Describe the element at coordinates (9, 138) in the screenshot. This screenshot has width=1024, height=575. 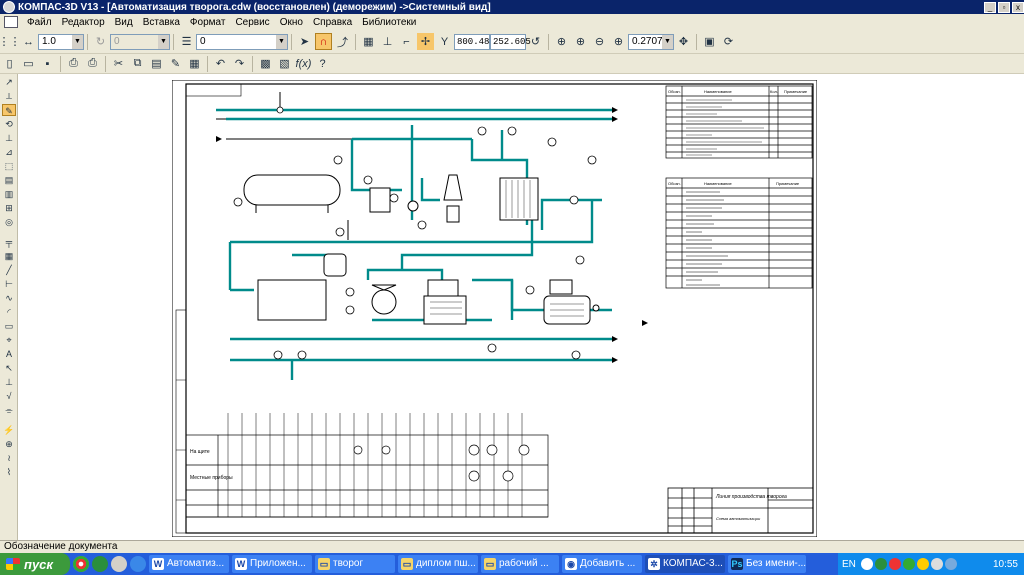
I see `parametrize-icon: ⊥` at that location.